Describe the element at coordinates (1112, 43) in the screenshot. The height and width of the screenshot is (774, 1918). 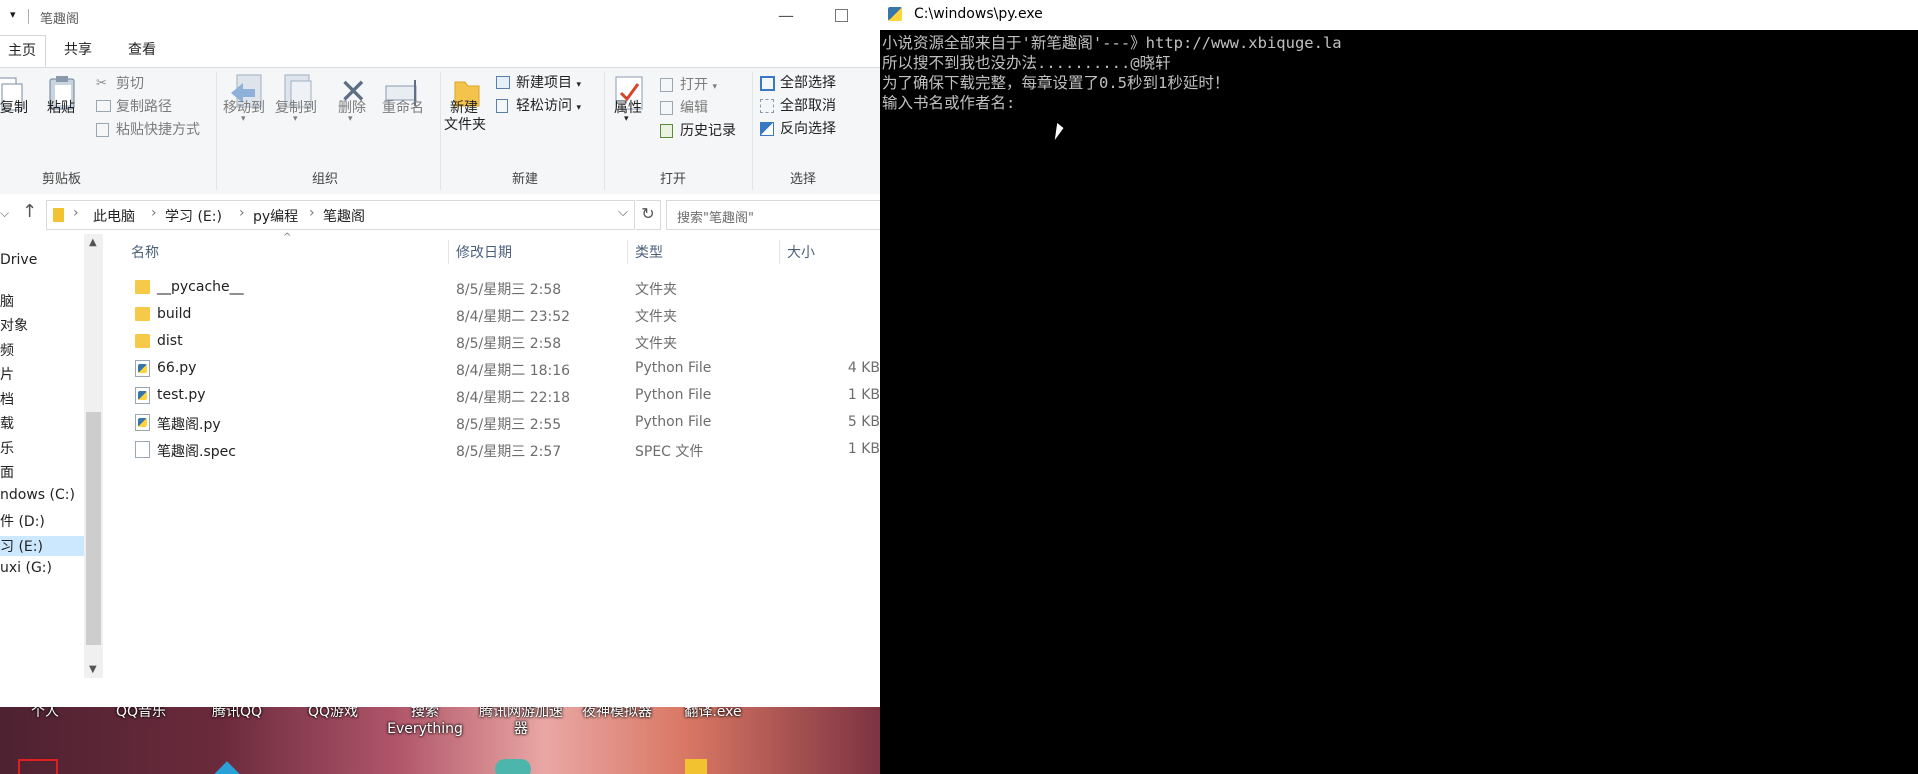
I see `console-line: 小说资源全部来自于'新笔趣阁'---》http://www.xbiquge.la` at that location.